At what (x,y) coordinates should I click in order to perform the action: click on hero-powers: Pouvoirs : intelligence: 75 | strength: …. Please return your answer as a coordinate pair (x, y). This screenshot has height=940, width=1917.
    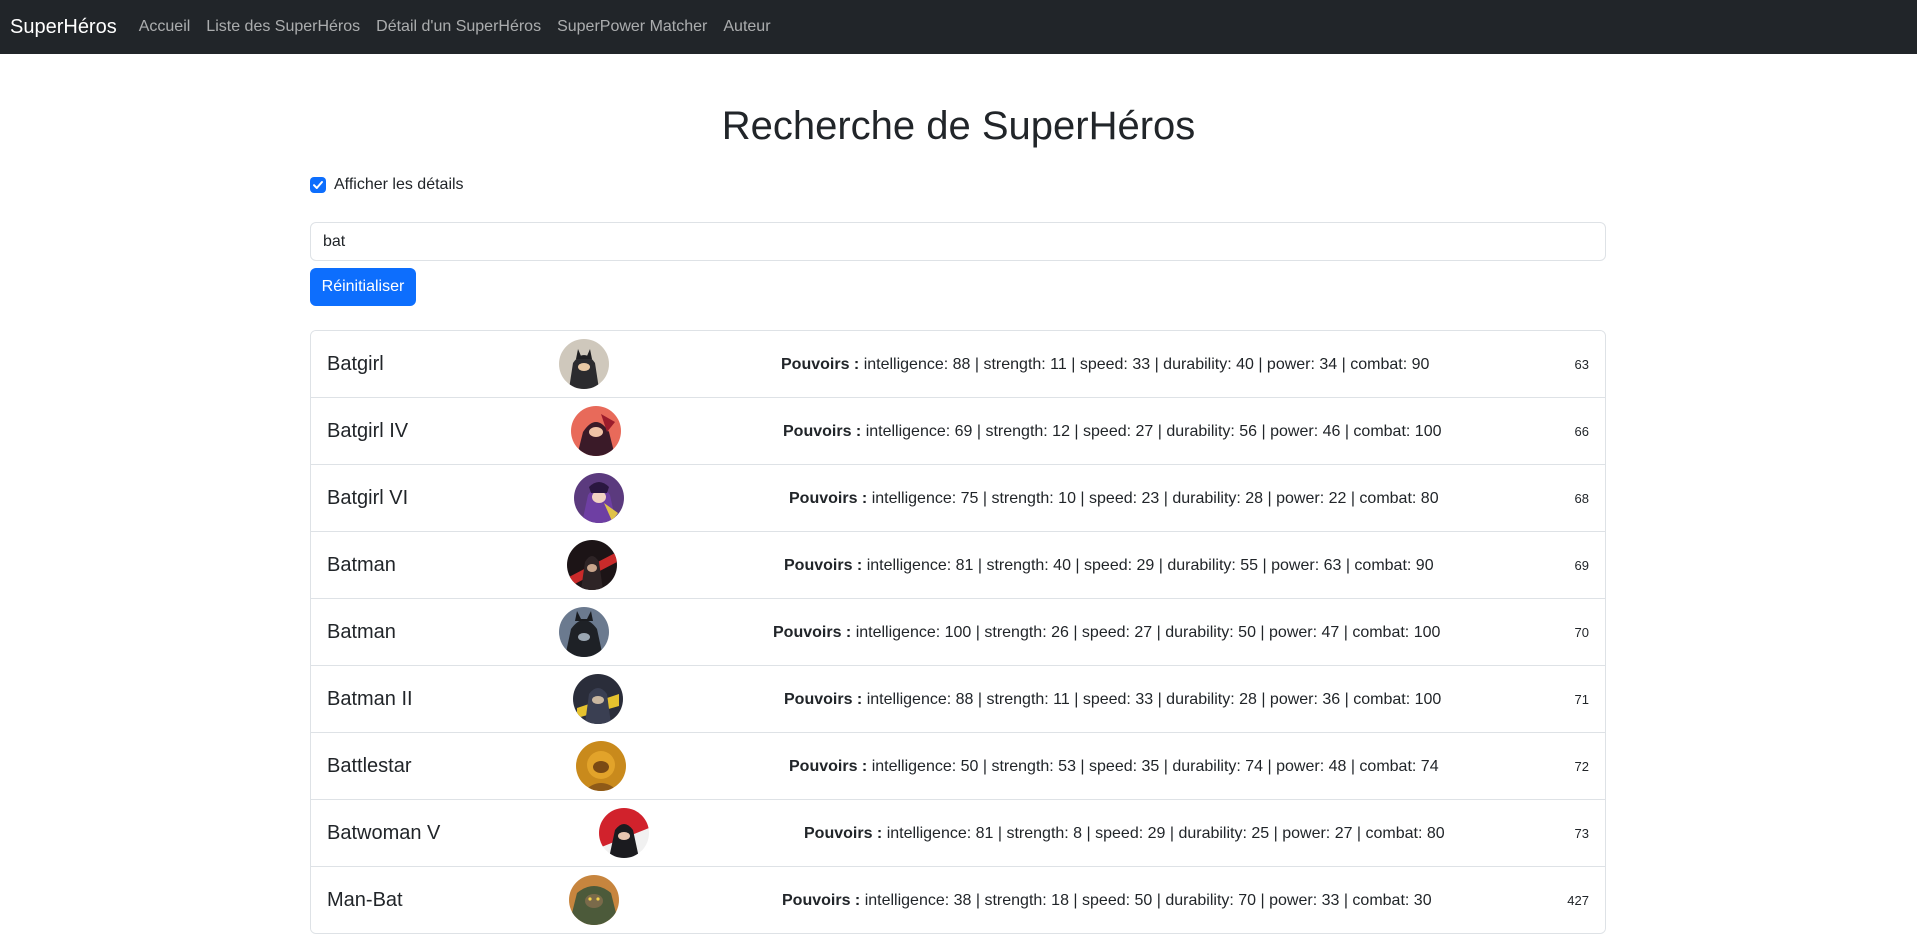
    Looking at the image, I should click on (1114, 498).